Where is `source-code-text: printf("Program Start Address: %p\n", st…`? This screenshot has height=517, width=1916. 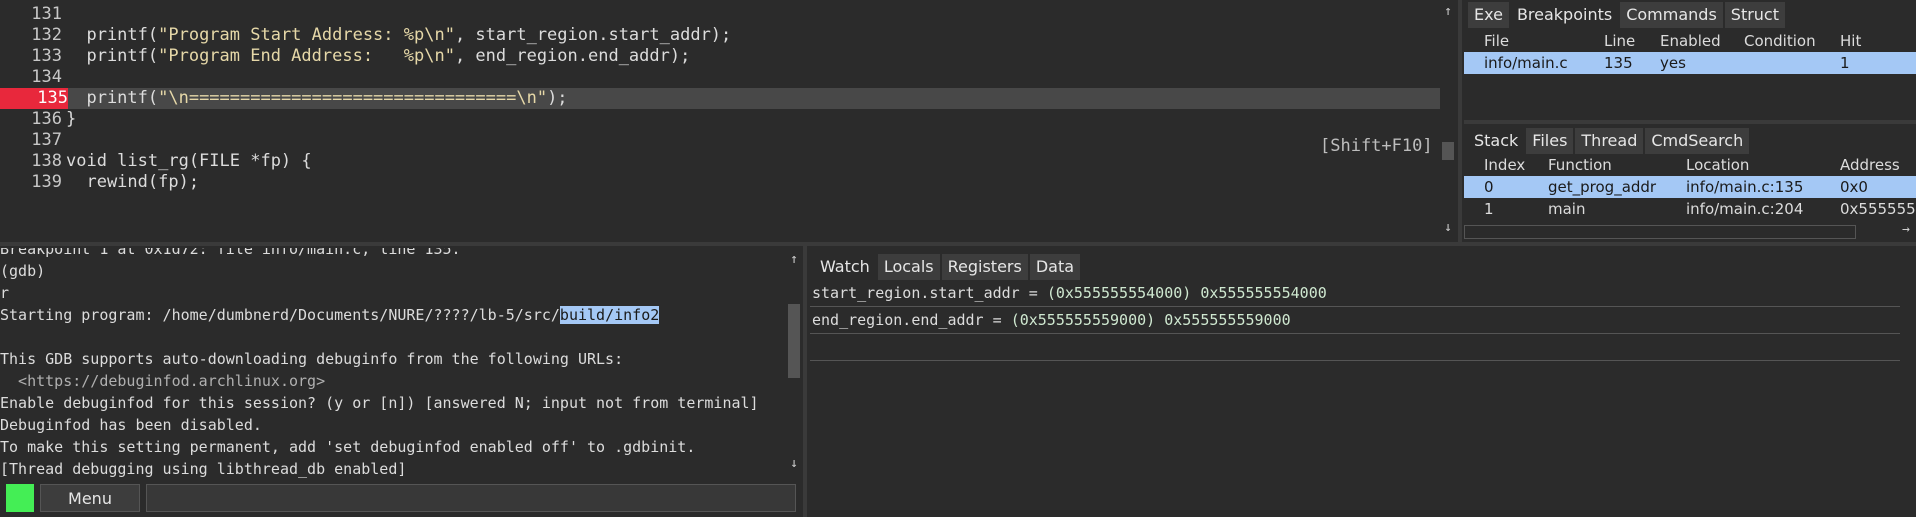 source-code-text: printf("Program Start Address: %p\n", st… is located at coordinates (398, 35).